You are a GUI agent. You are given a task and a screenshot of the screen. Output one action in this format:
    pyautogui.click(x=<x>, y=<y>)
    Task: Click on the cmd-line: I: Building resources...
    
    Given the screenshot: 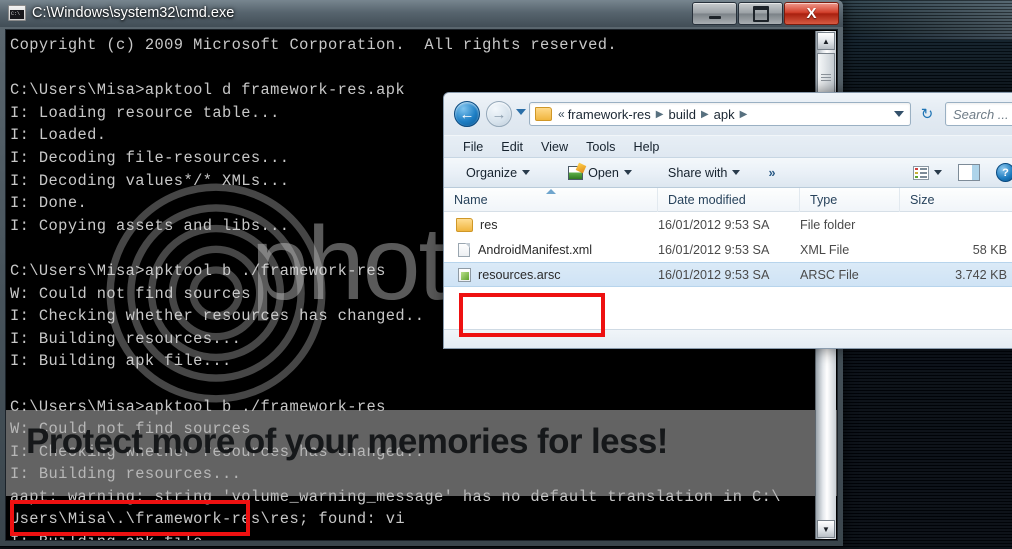 What is the action you would take?
    pyautogui.click(x=126, y=474)
    